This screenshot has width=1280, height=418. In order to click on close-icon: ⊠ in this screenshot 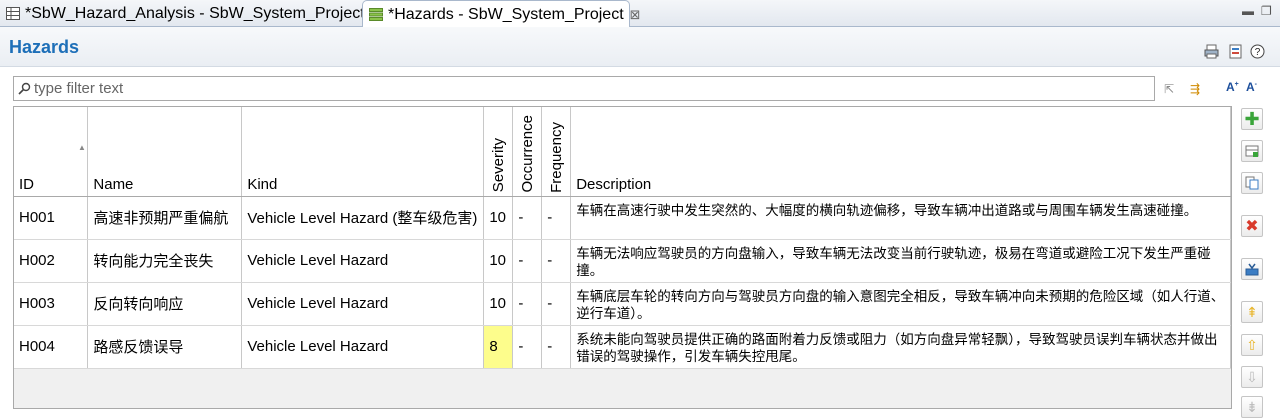, I will do `click(635, 15)`.